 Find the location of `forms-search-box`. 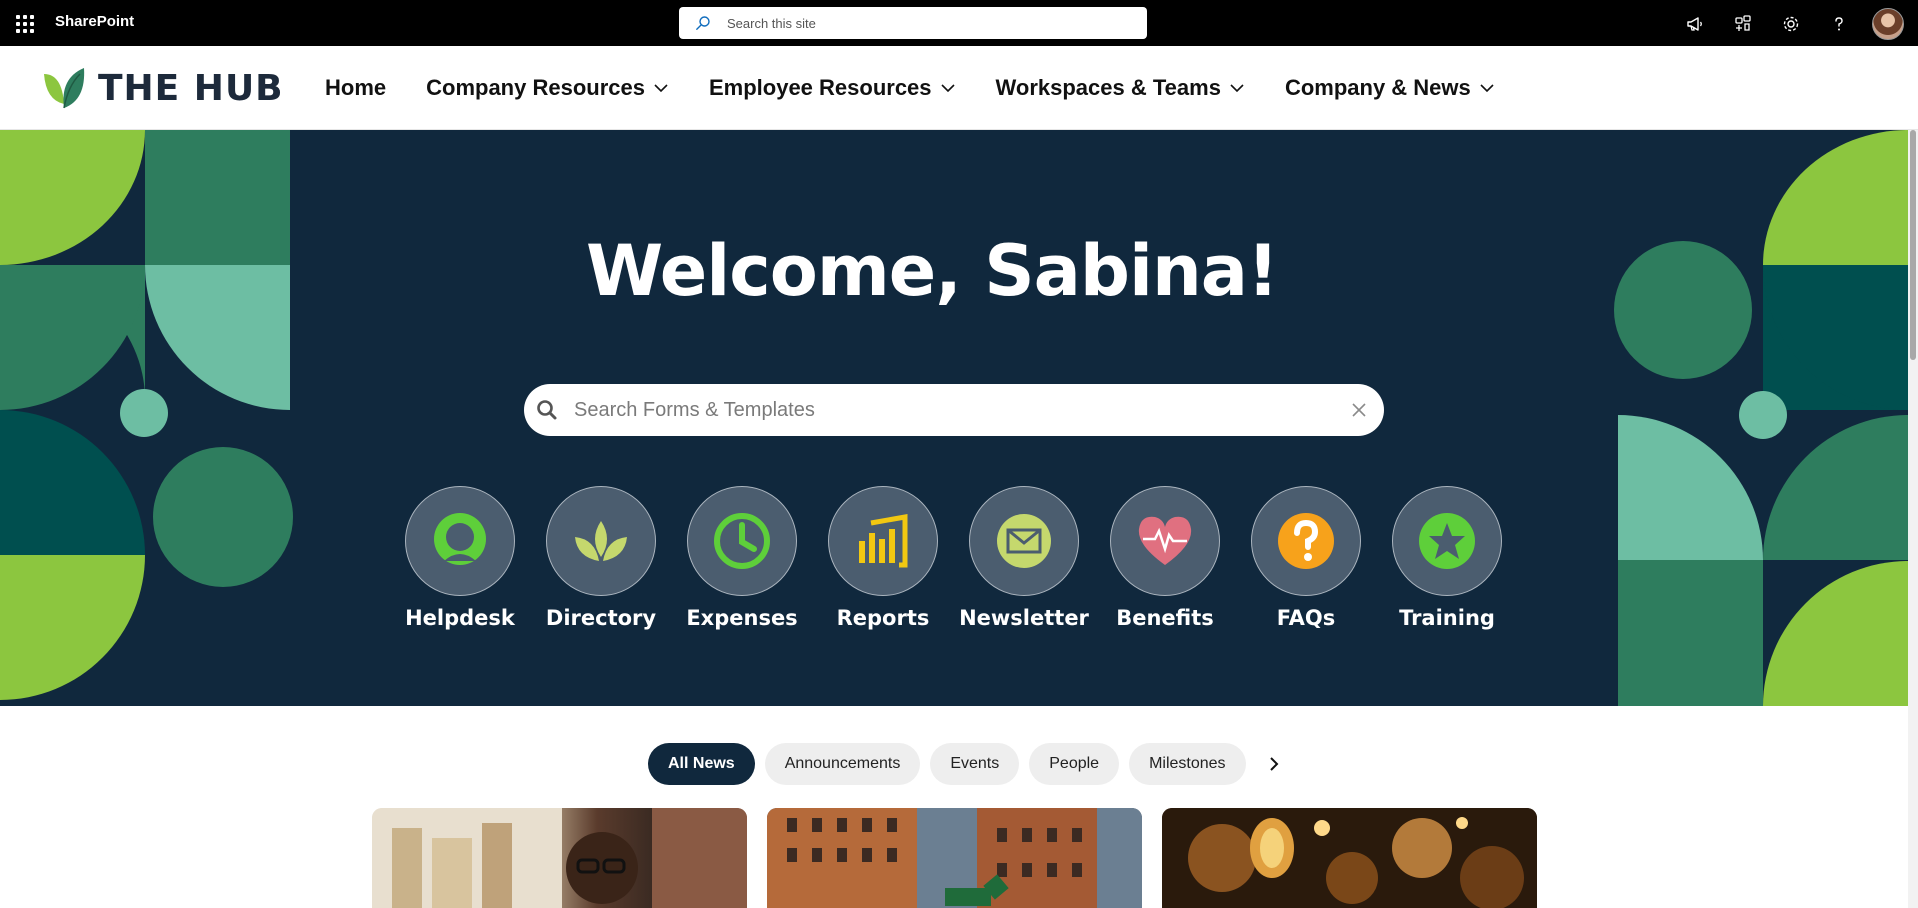

forms-search-box is located at coordinates (954, 410).